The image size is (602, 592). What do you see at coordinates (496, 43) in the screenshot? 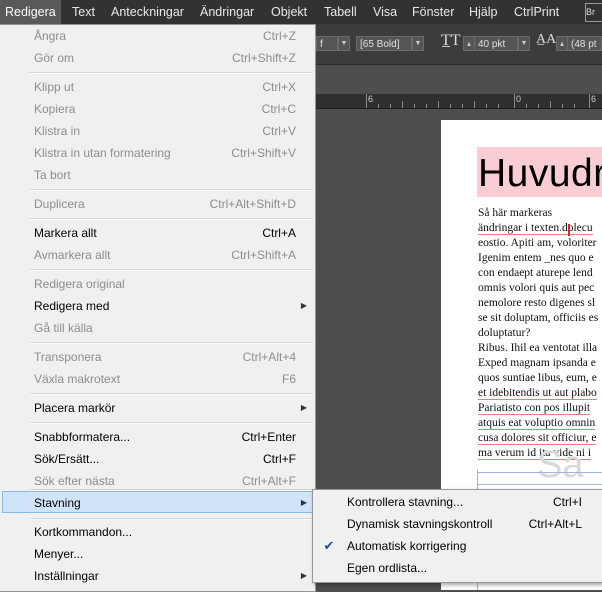
I see `font-size-input: 40 pkt` at bounding box center [496, 43].